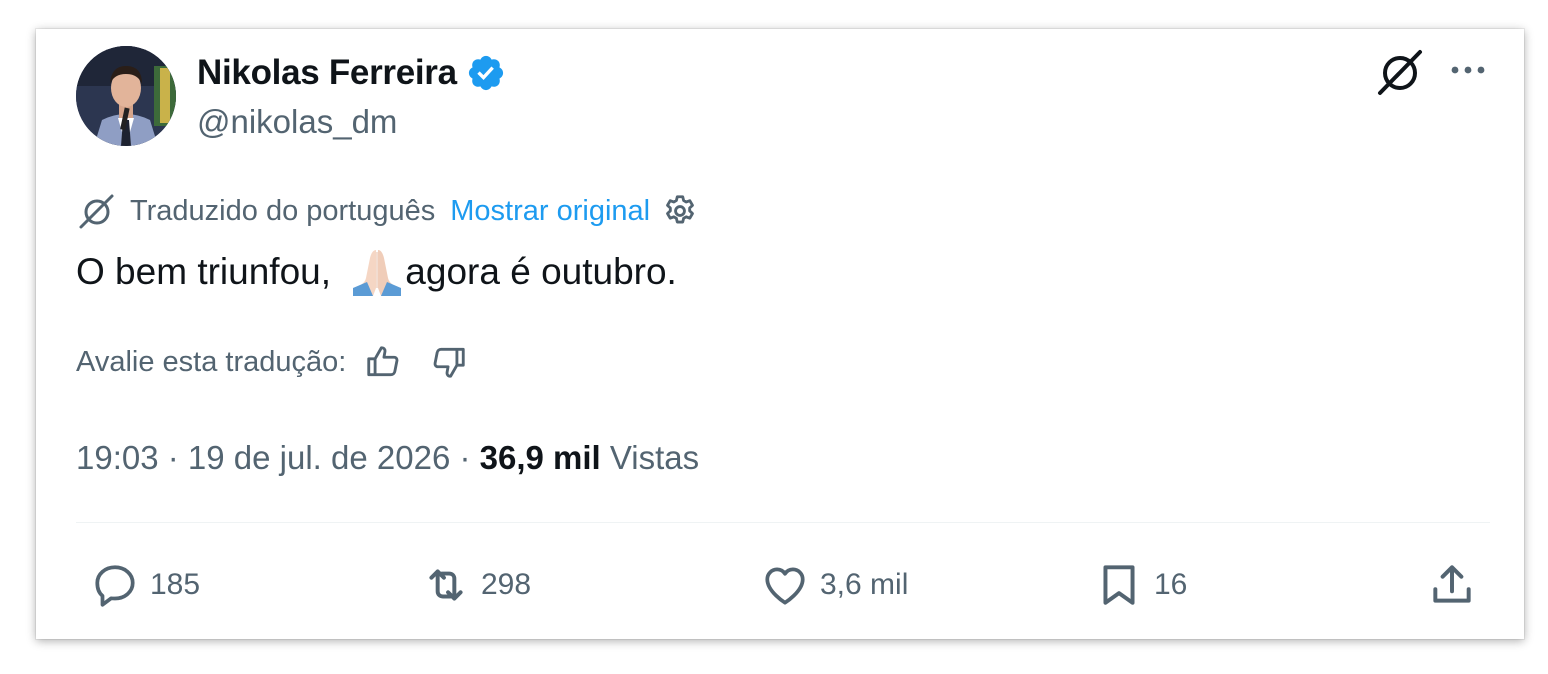  What do you see at coordinates (1400, 72) in the screenshot?
I see `grok-icon` at bounding box center [1400, 72].